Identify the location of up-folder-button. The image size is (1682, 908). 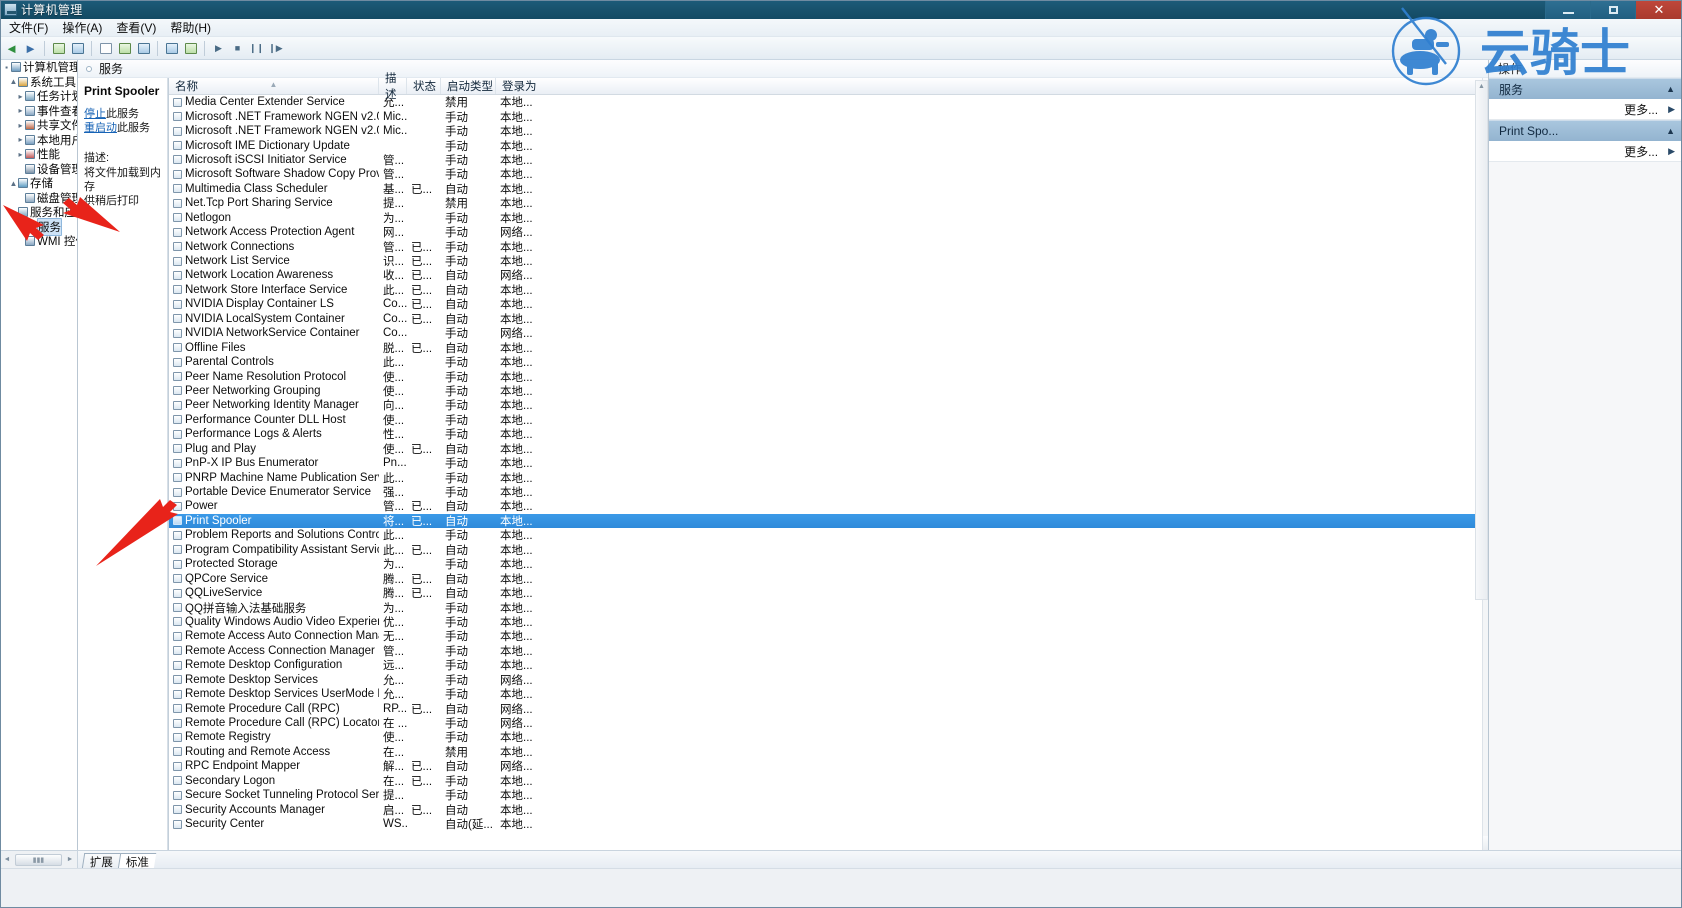
(58, 48).